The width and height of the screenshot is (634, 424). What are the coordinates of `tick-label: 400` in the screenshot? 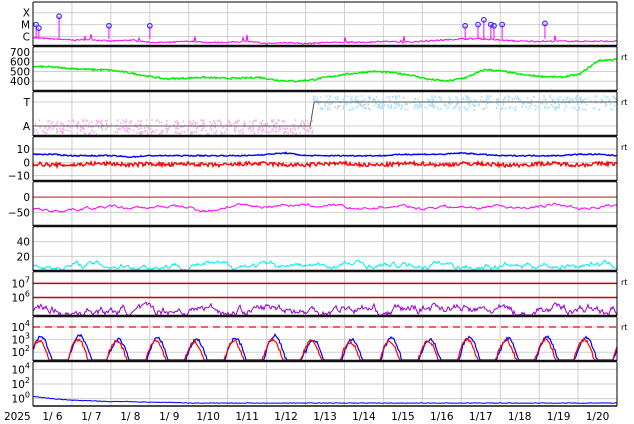 It's located at (20, 82).